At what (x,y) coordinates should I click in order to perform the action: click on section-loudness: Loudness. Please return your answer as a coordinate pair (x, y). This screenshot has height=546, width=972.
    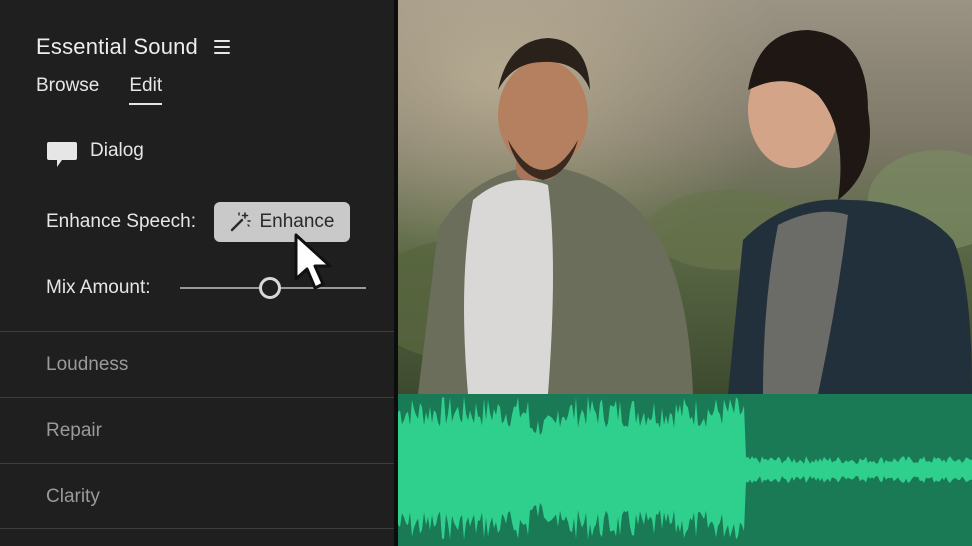
    Looking at the image, I should click on (197, 364).